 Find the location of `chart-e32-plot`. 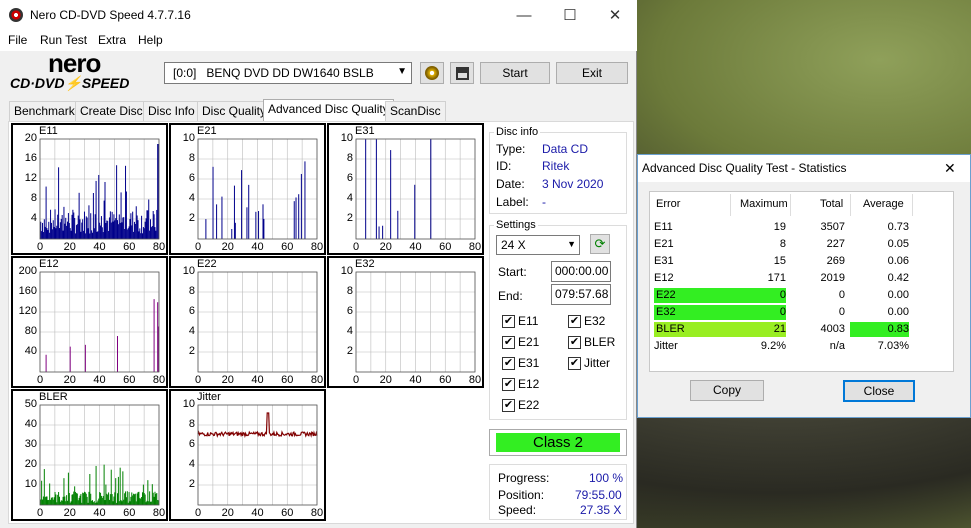

chart-e32-plot is located at coordinates (415, 322).